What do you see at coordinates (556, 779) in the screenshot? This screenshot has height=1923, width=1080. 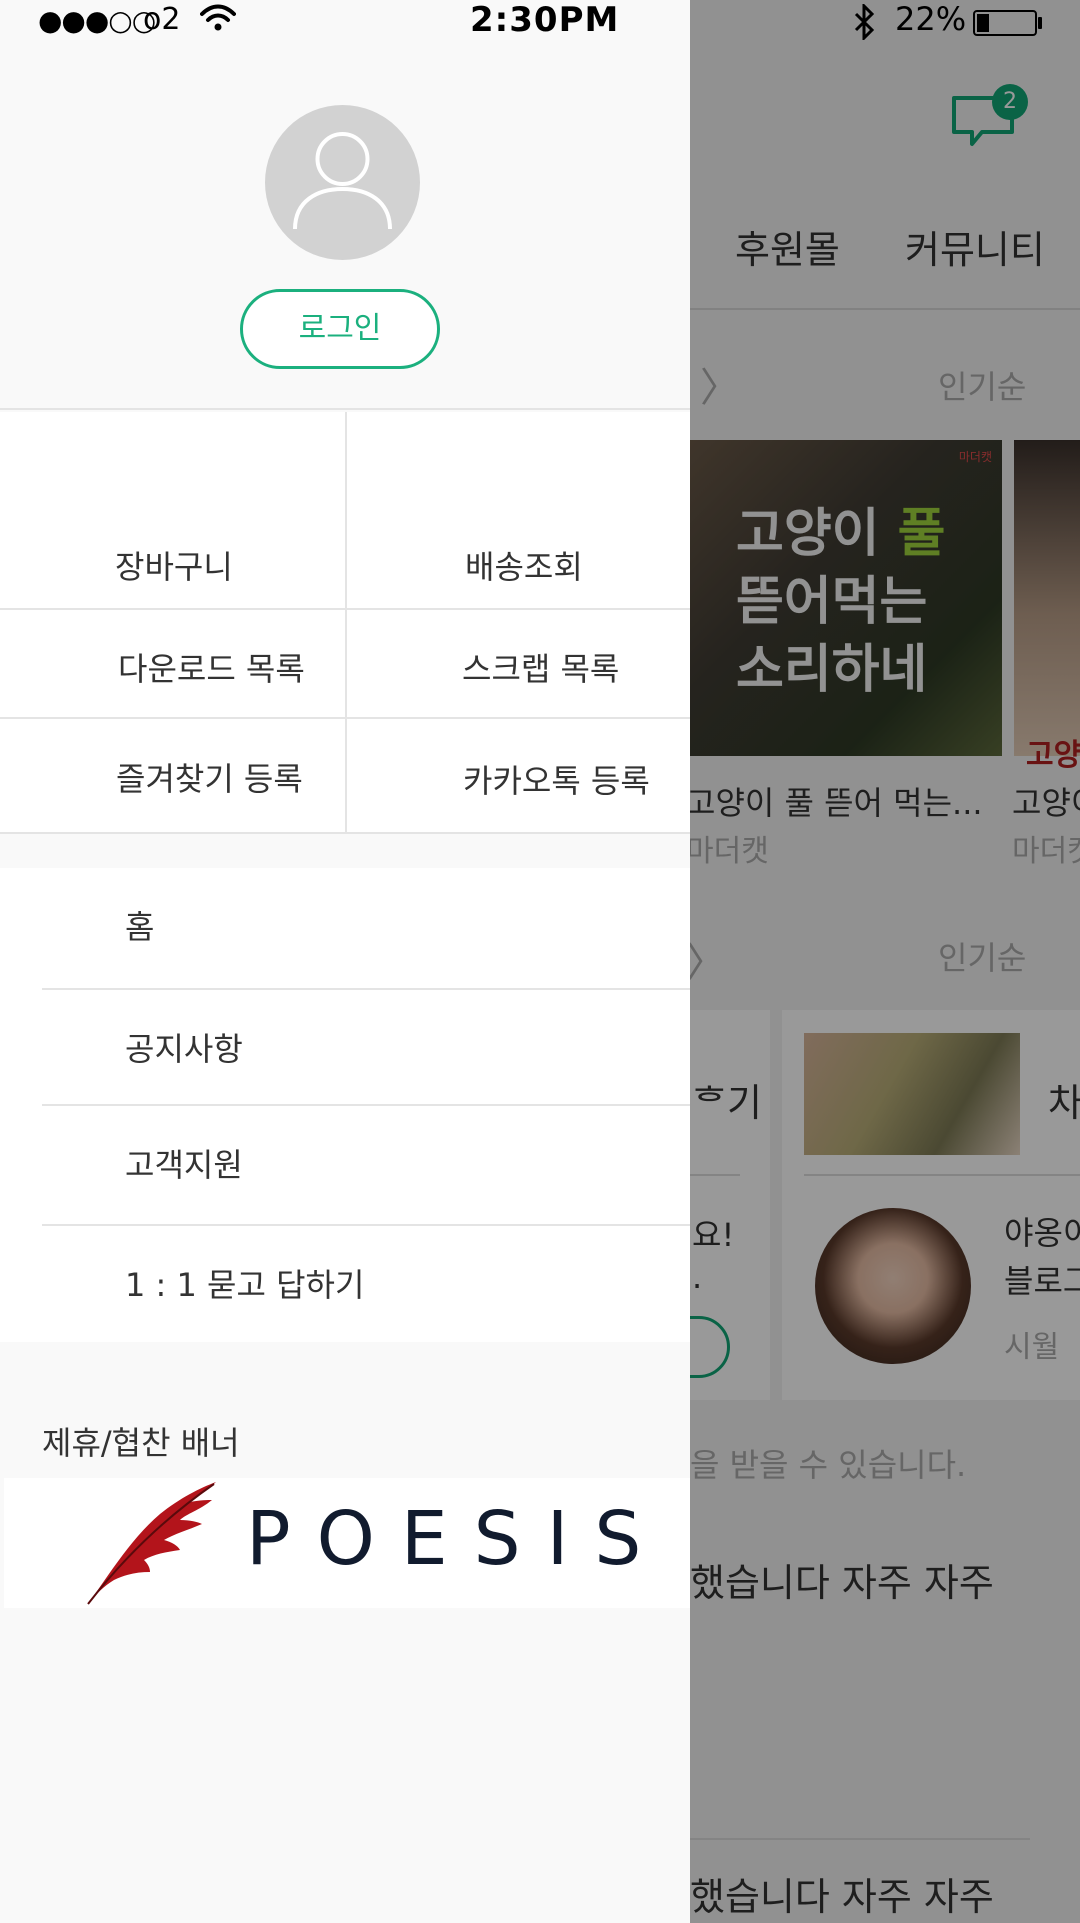 I see `kakaotalk-register-link: 카카오톡 등록` at bounding box center [556, 779].